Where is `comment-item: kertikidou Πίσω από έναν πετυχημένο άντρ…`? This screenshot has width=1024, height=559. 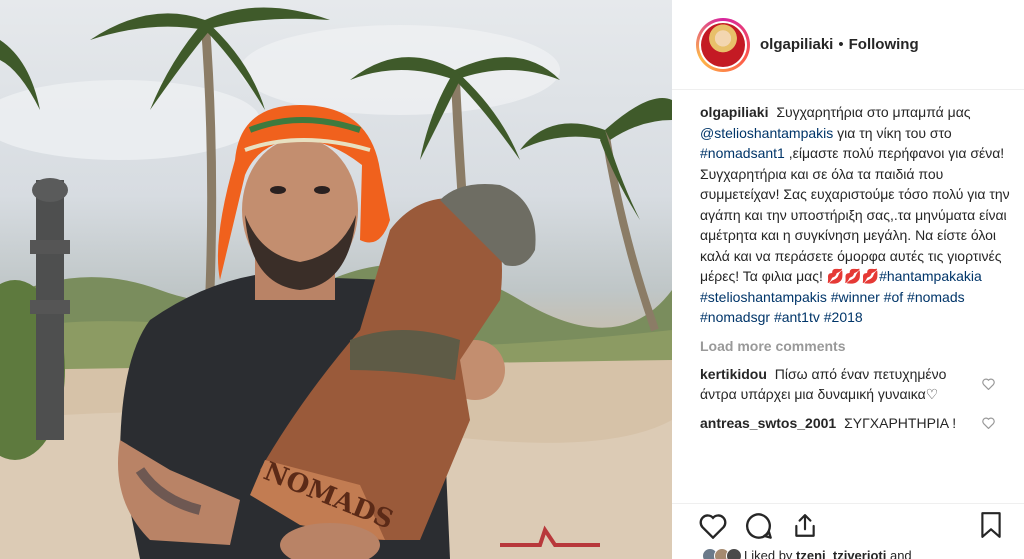
comment-item: kertikidou Πίσω από έναν πετυχημένο άντρ… is located at coordinates (855, 384).